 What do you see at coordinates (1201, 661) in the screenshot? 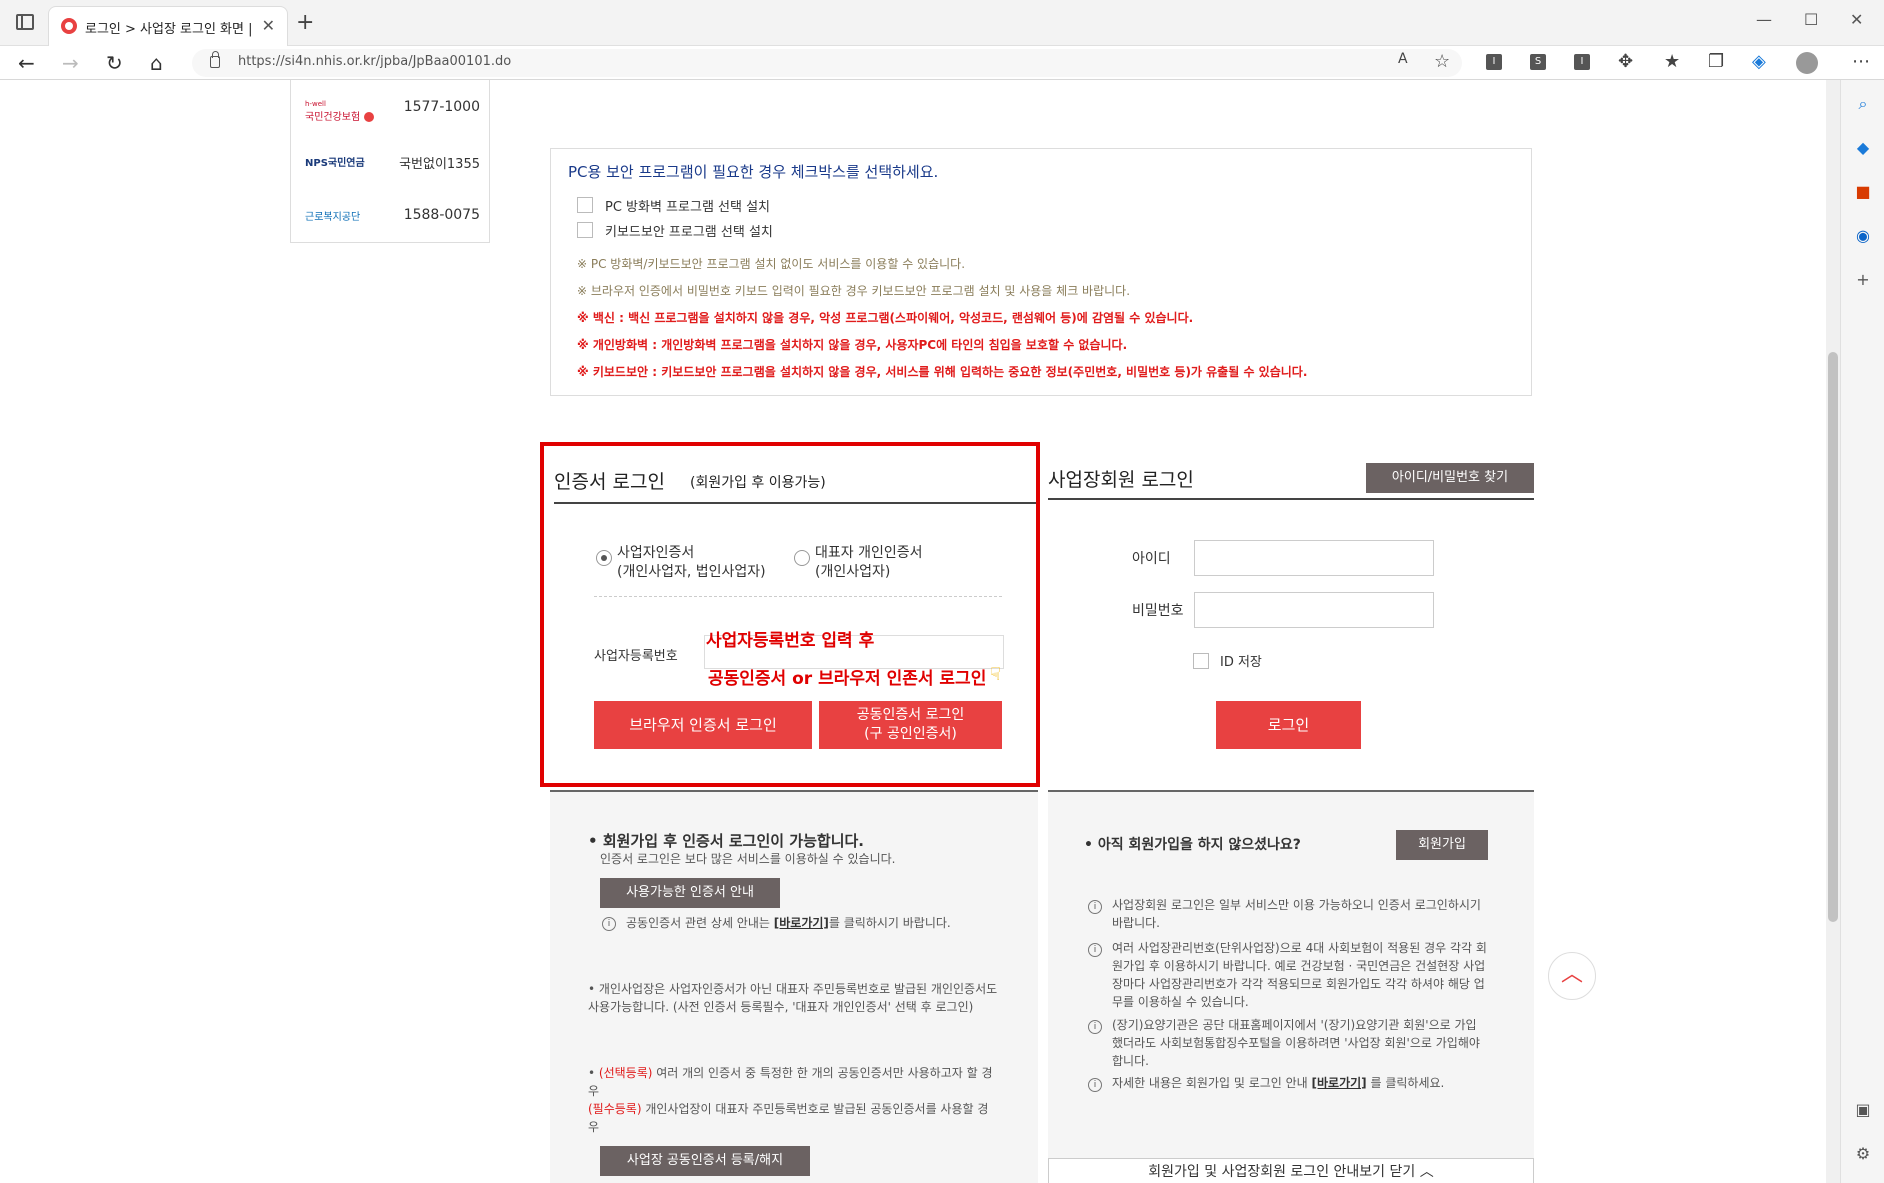
I see `id-save-checkbox` at bounding box center [1201, 661].